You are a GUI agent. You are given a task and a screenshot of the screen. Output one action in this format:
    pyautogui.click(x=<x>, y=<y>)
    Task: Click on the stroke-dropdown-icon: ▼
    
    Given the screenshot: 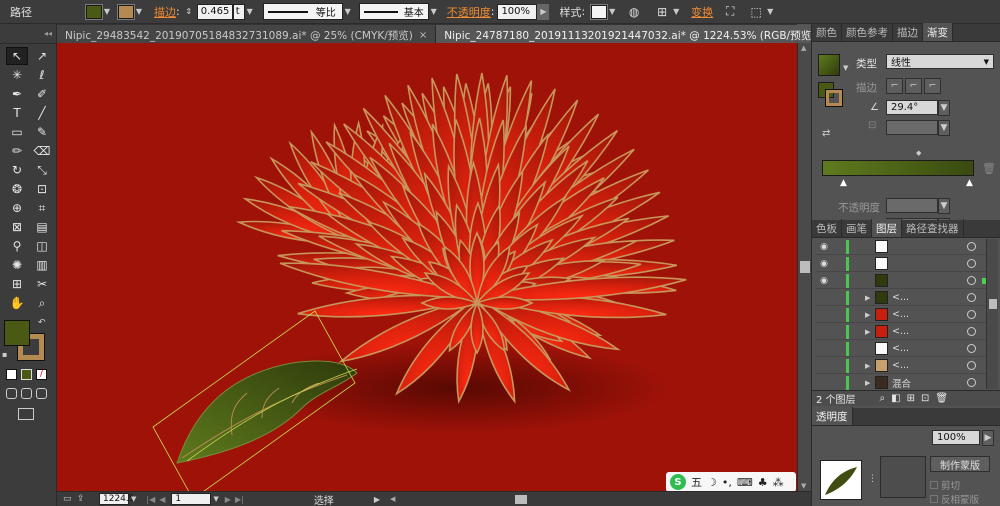 What is the action you would take?
    pyautogui.click(x=139, y=12)
    